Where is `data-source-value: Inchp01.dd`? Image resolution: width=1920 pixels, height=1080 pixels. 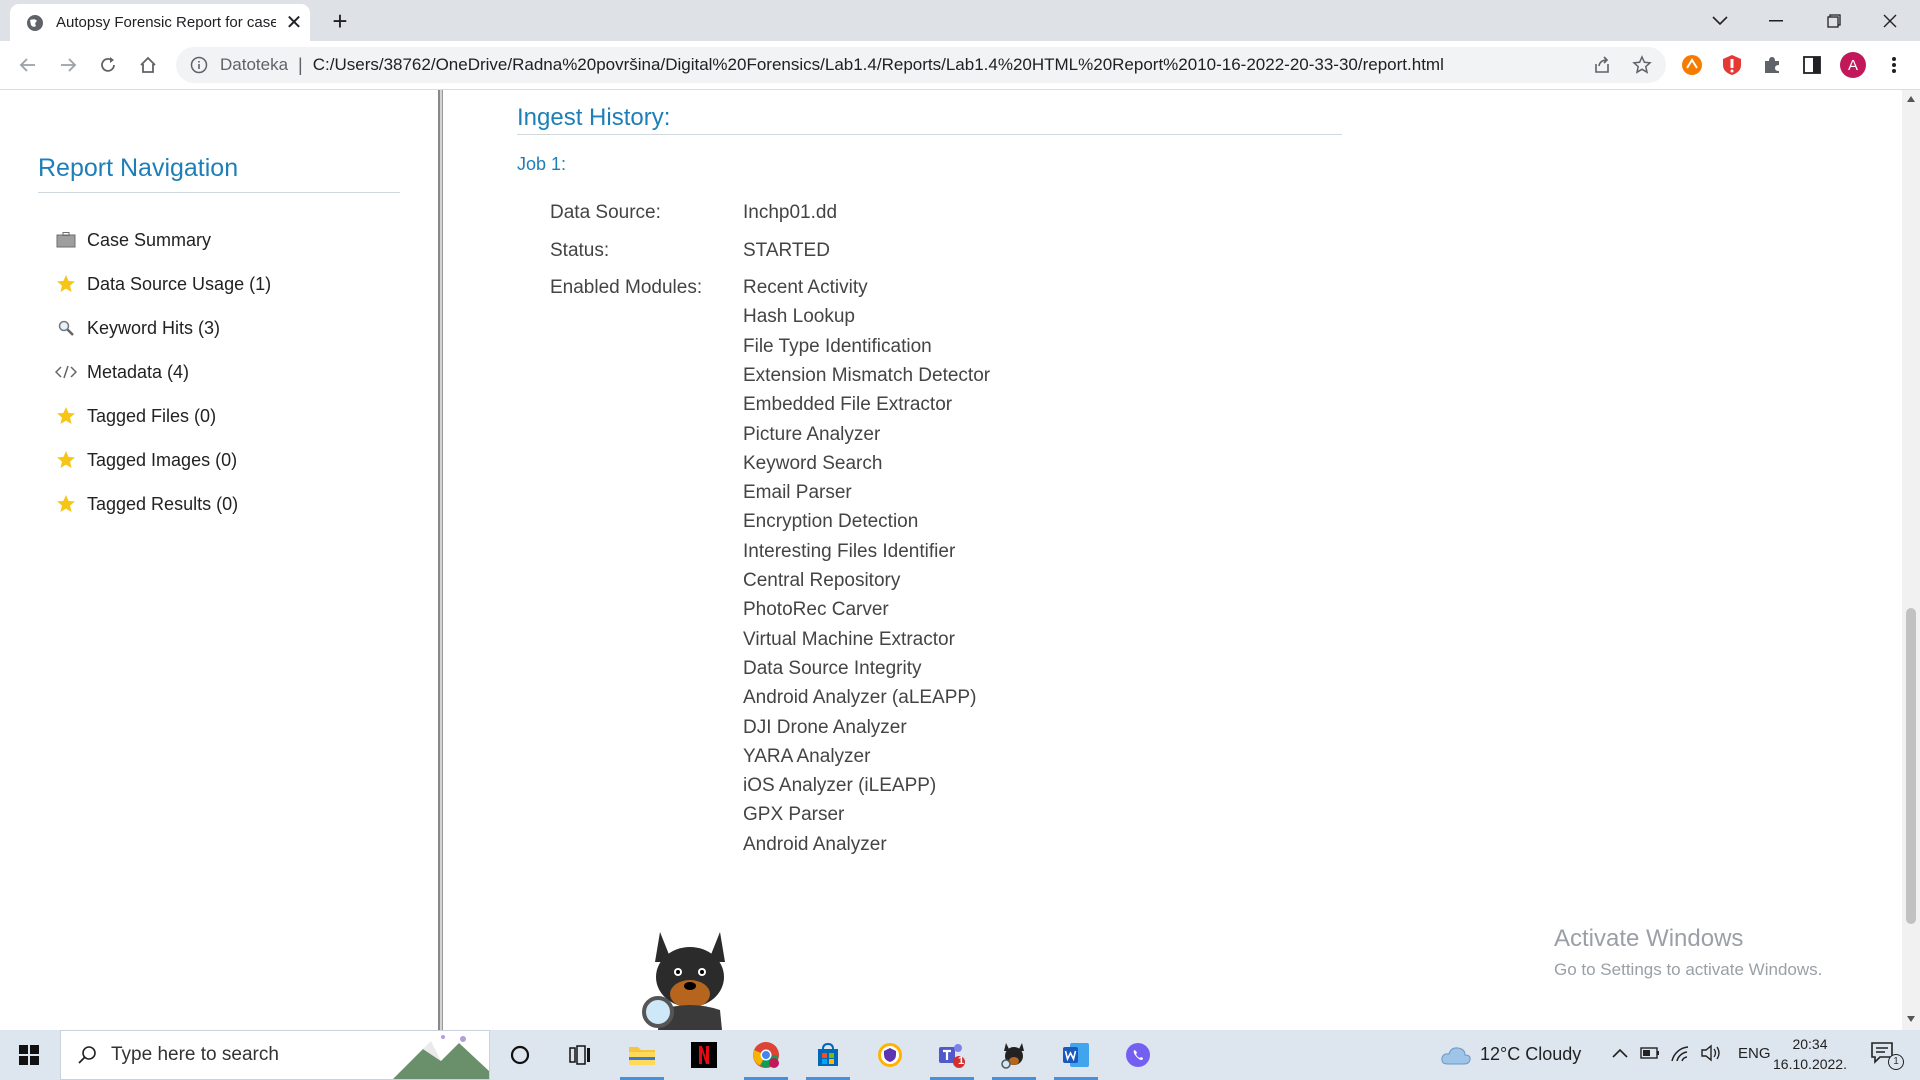
data-source-value: Inchp01.dd is located at coordinates (790, 212).